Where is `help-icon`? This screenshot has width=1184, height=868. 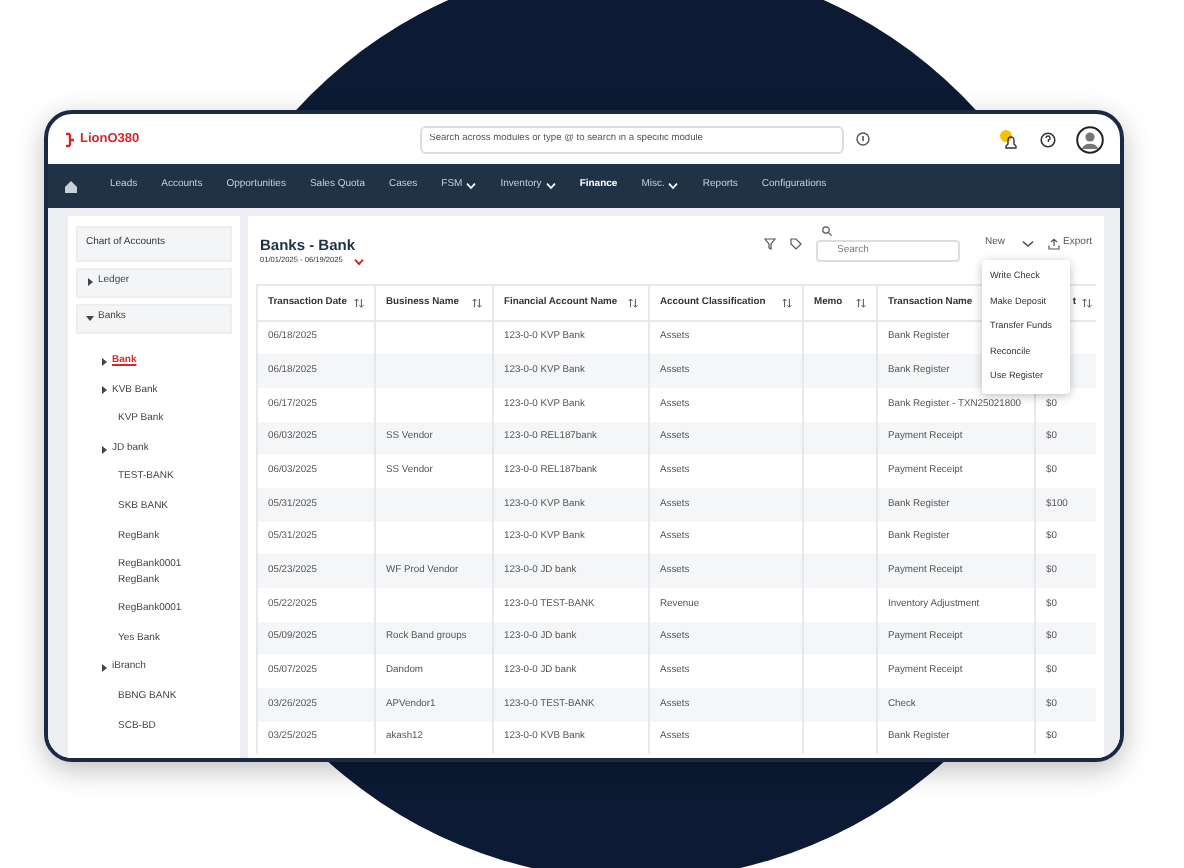
help-icon is located at coordinates (1048, 139).